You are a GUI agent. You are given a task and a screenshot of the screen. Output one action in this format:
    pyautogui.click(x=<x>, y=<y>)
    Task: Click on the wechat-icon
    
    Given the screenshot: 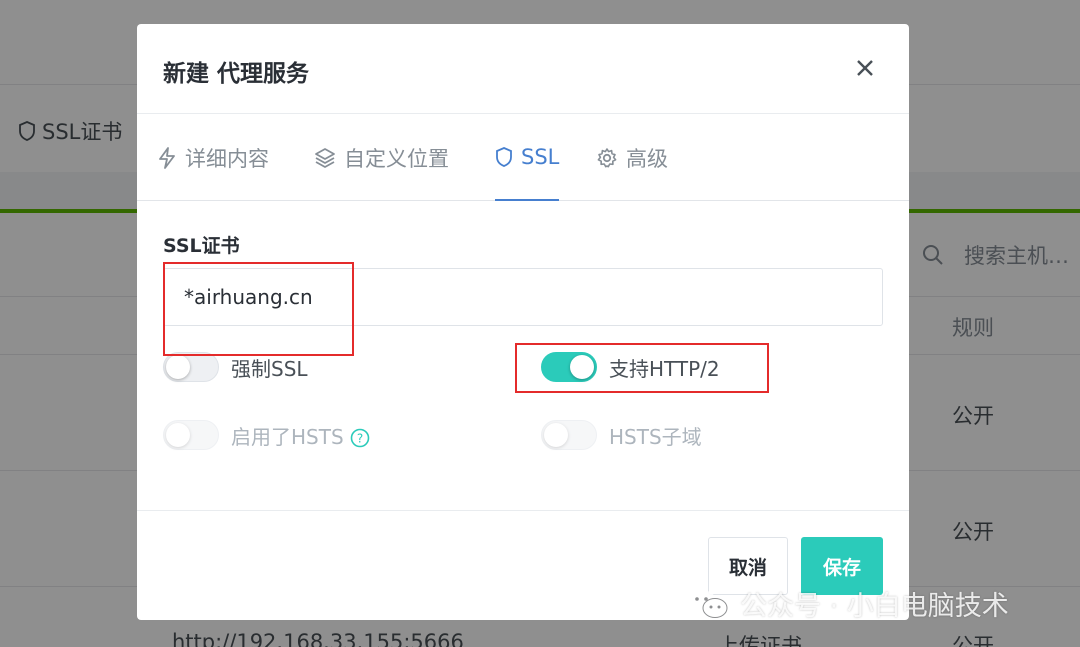 What is the action you would take?
    pyautogui.click(x=708, y=603)
    